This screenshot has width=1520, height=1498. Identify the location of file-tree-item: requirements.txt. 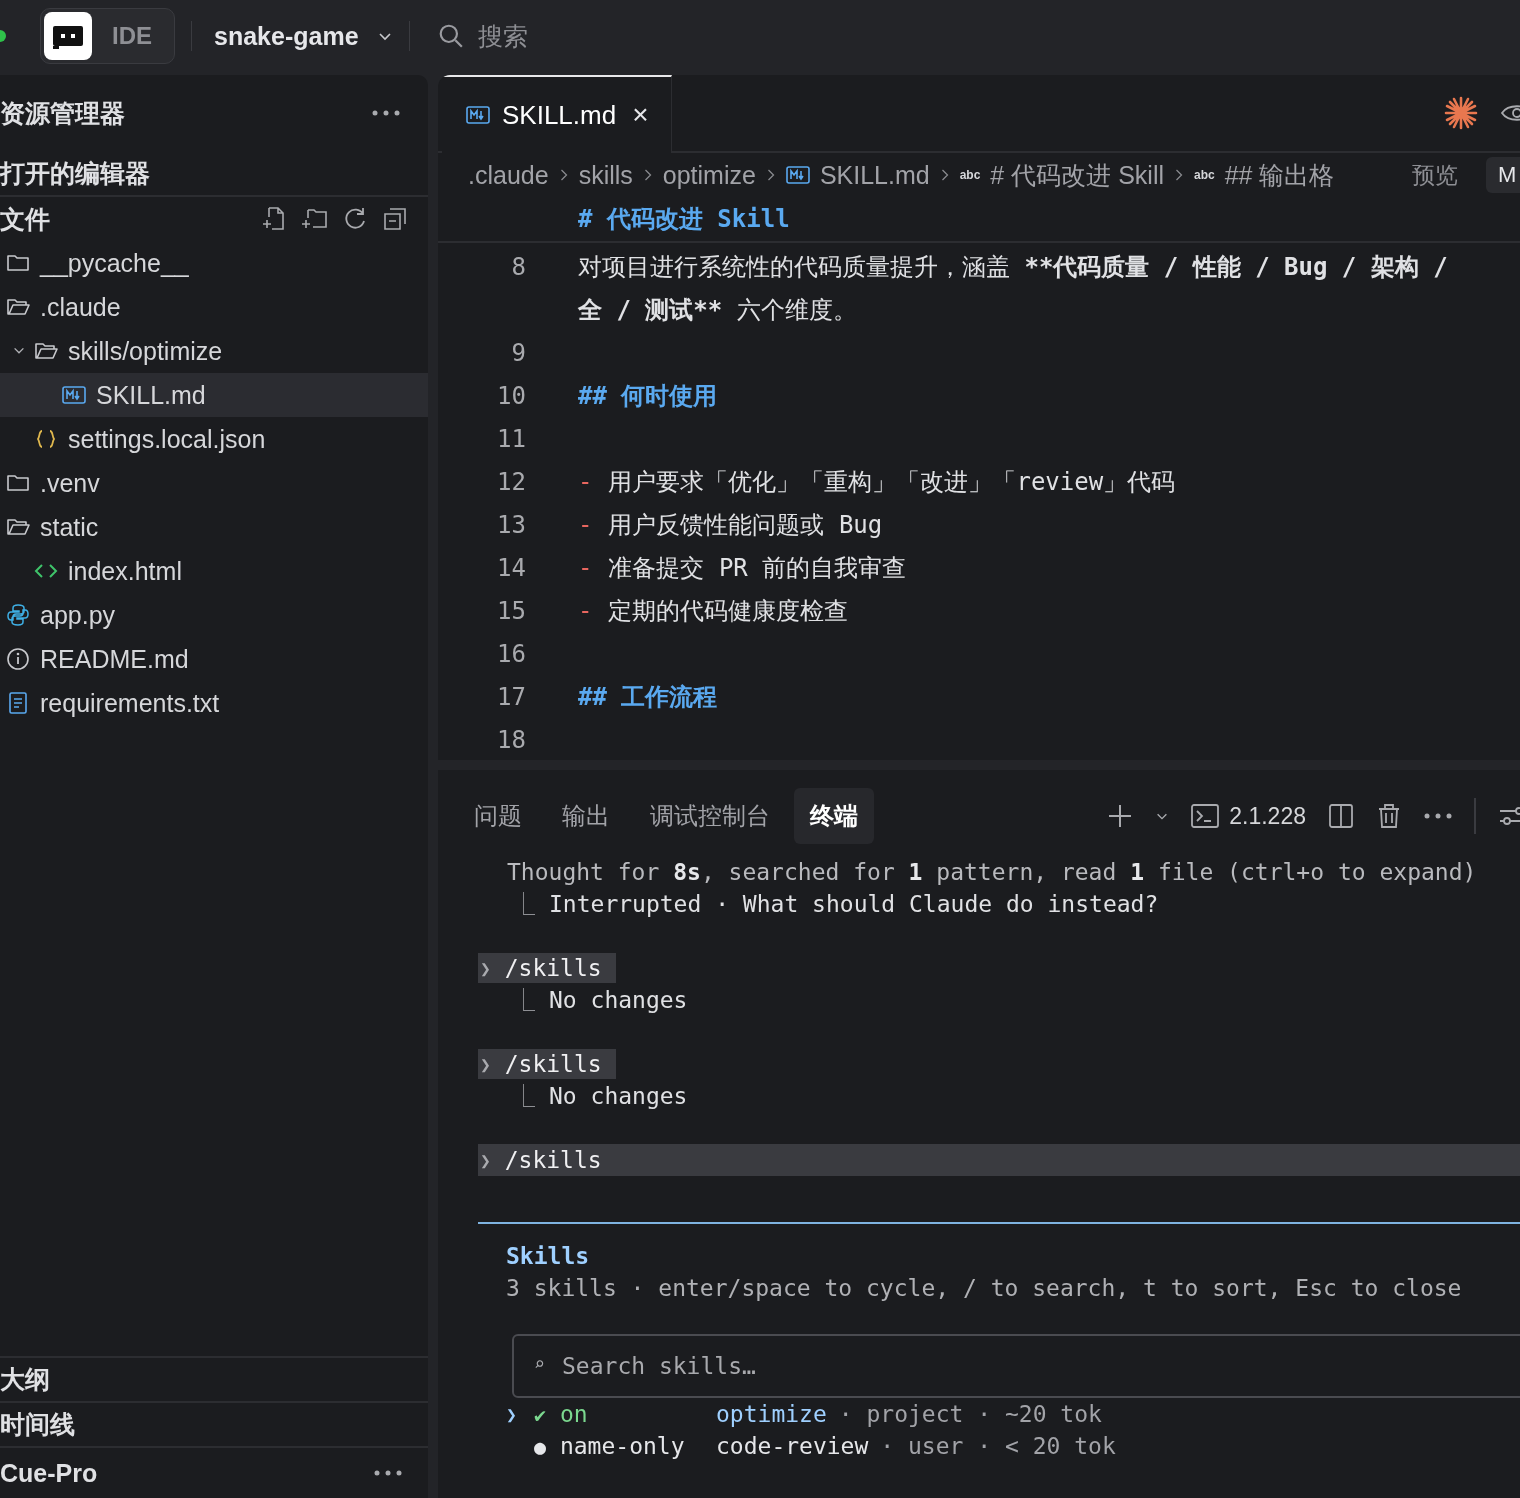
(214, 703).